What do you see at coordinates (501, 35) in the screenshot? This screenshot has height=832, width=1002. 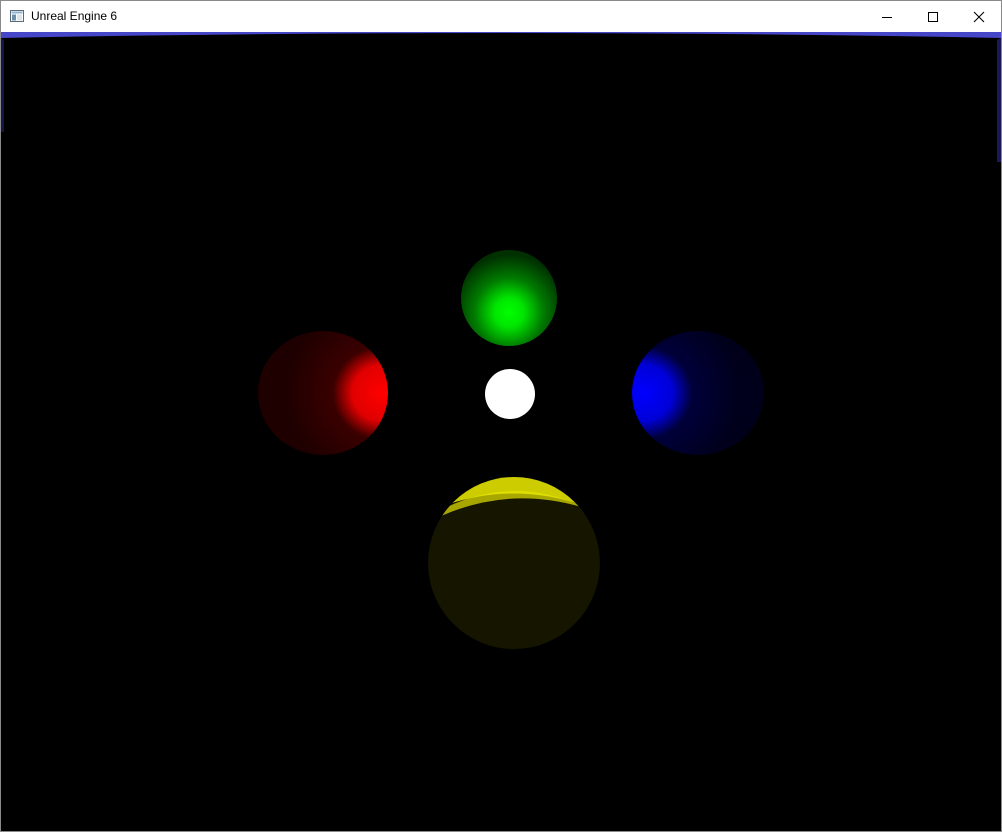 I see `horizon-edge` at bounding box center [501, 35].